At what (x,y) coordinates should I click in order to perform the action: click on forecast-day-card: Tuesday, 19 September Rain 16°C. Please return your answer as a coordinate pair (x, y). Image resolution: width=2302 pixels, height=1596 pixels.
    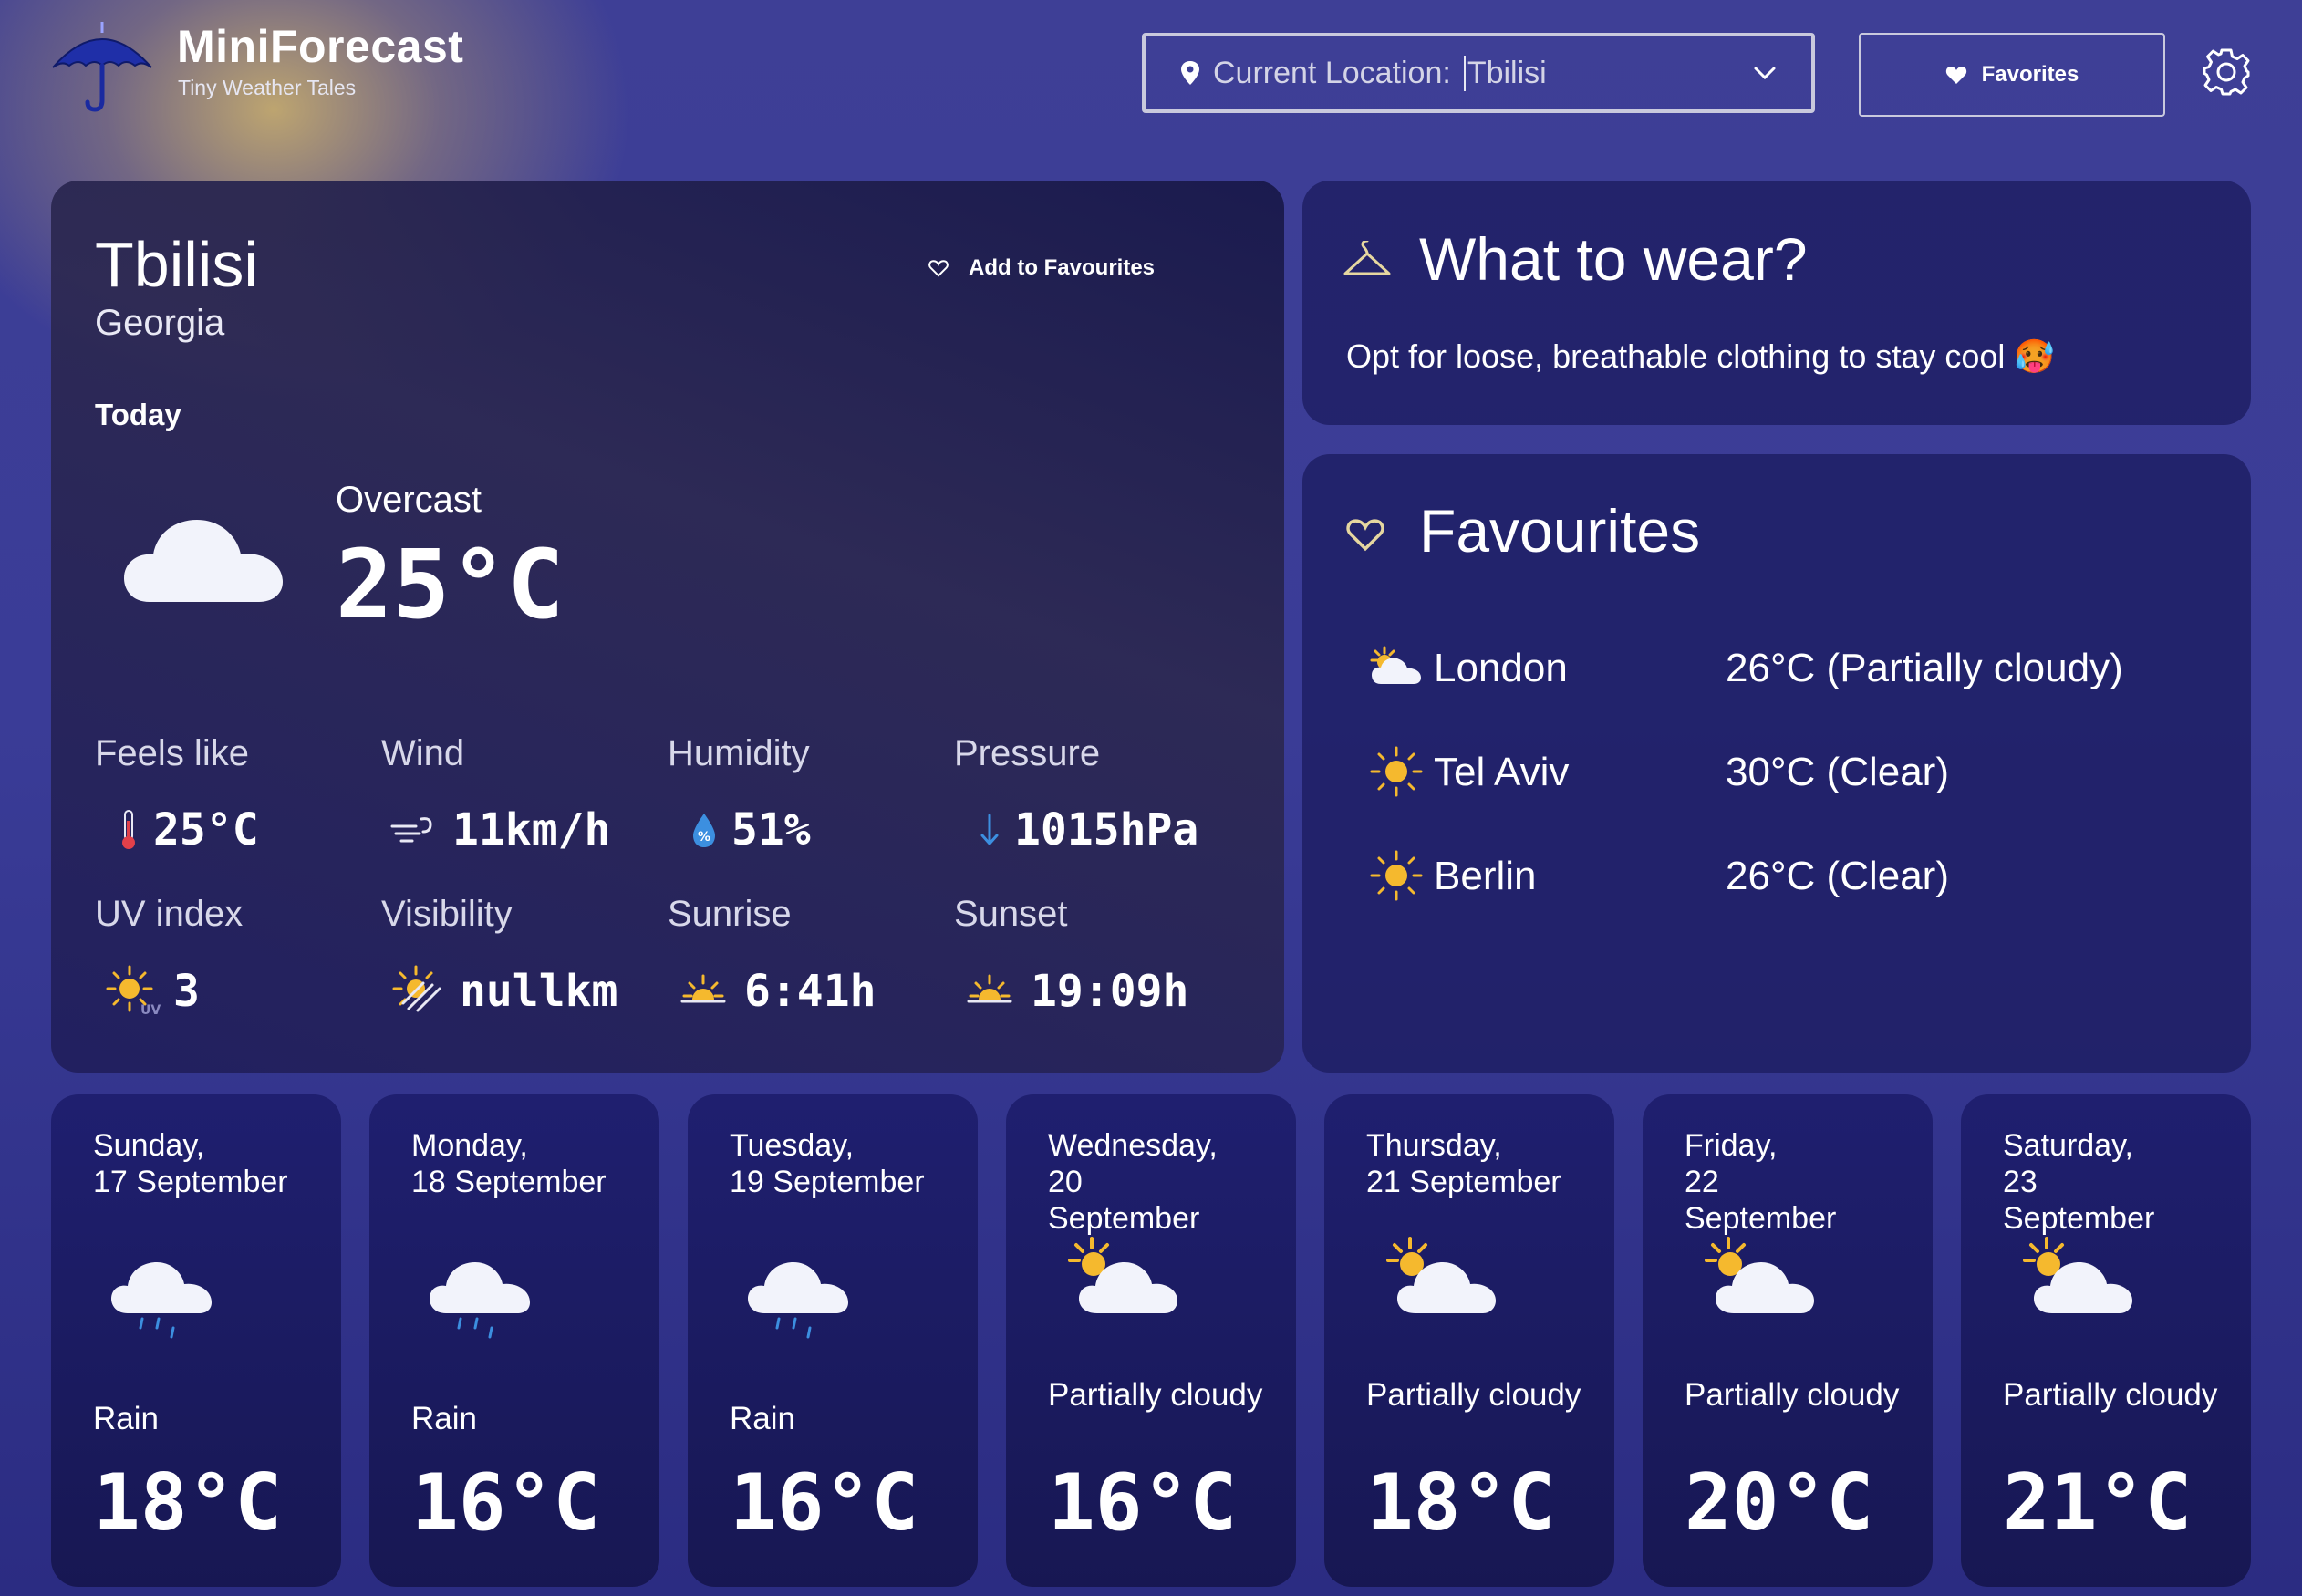
    Looking at the image, I should click on (833, 1341).